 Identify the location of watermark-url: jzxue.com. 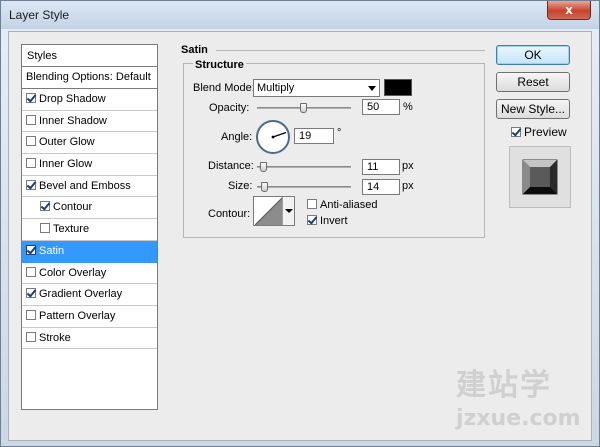
(518, 418).